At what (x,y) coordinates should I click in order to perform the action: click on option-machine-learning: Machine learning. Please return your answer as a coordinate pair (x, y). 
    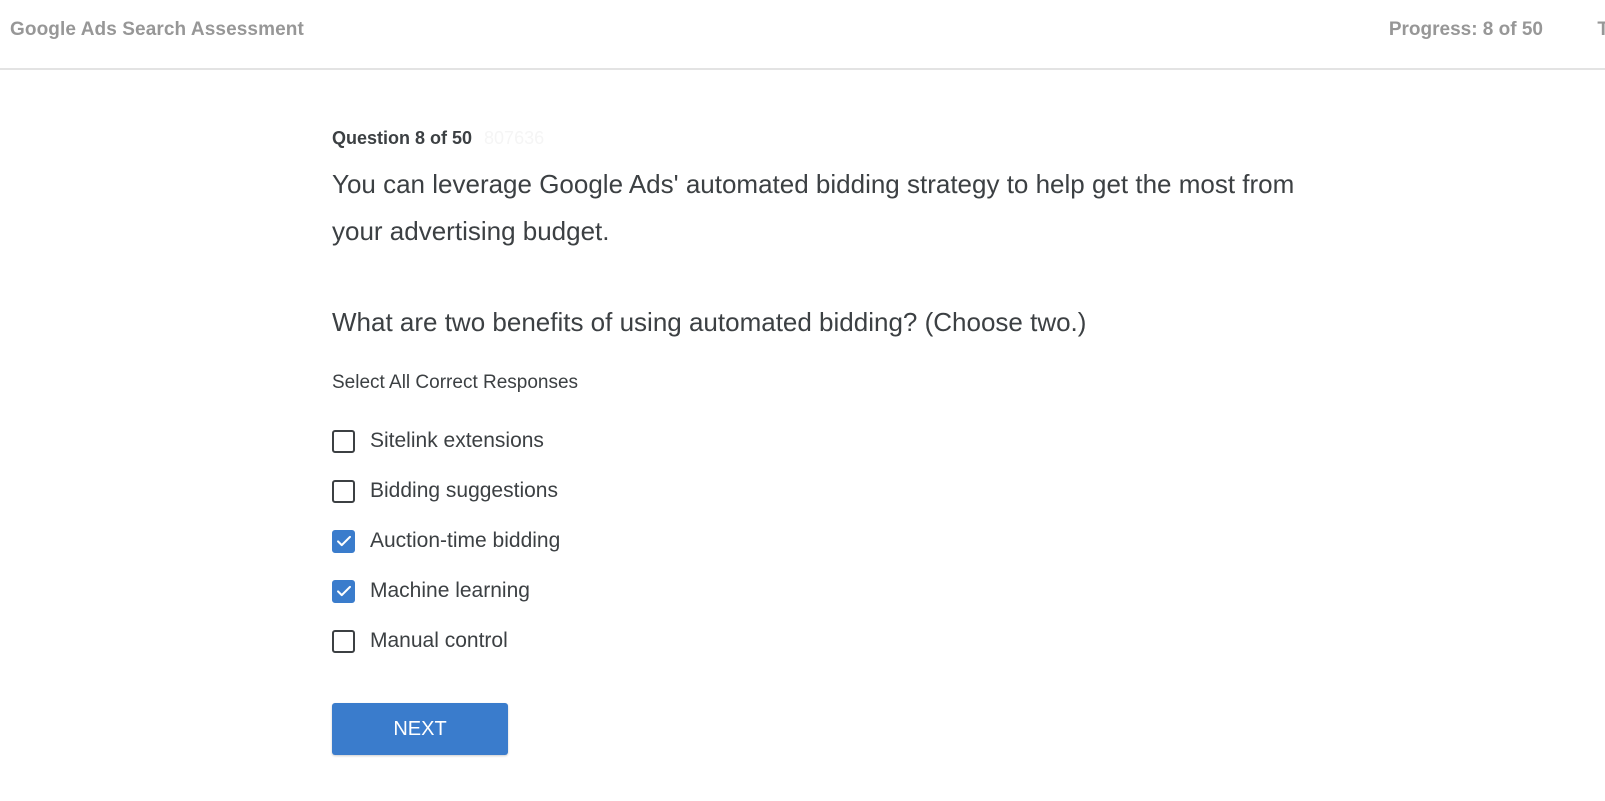
    Looking at the image, I should click on (832, 591).